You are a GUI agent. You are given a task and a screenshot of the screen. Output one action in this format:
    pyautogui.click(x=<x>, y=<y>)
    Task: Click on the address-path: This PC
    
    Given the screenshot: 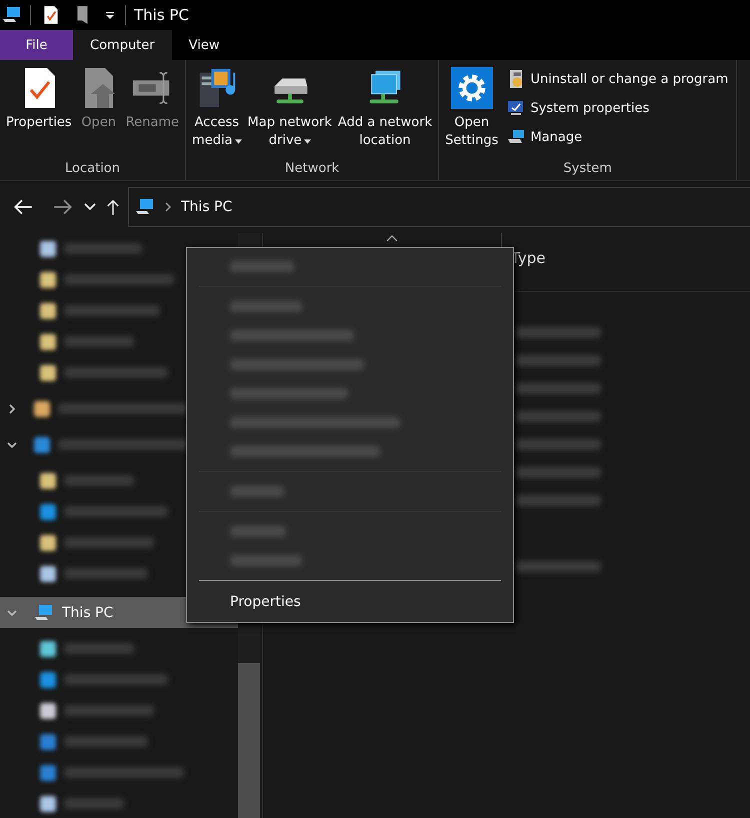 What is the action you would take?
    pyautogui.click(x=206, y=207)
    